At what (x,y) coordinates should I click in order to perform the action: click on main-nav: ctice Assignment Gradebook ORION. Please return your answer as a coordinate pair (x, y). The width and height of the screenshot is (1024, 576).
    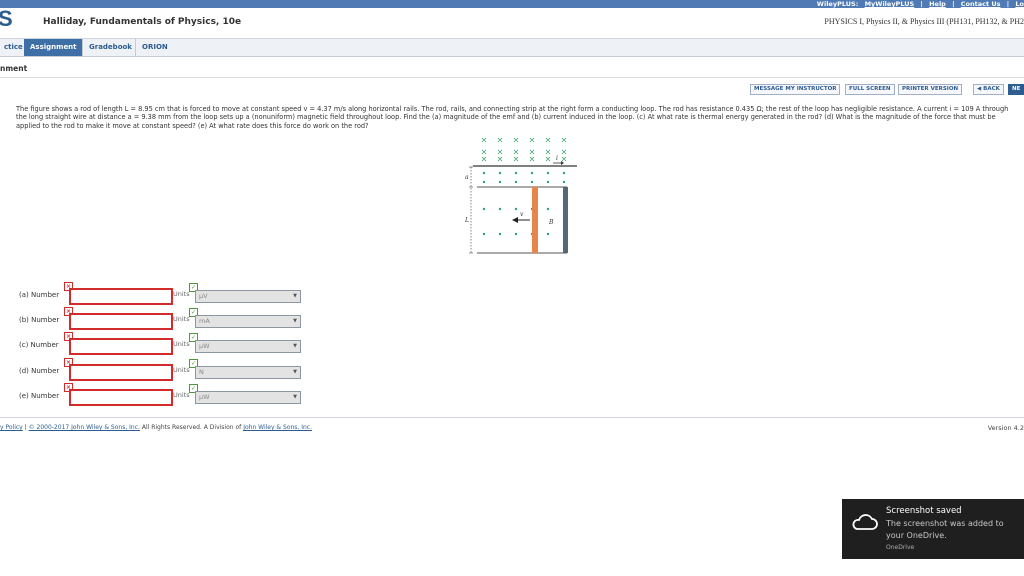
    Looking at the image, I should click on (512, 48).